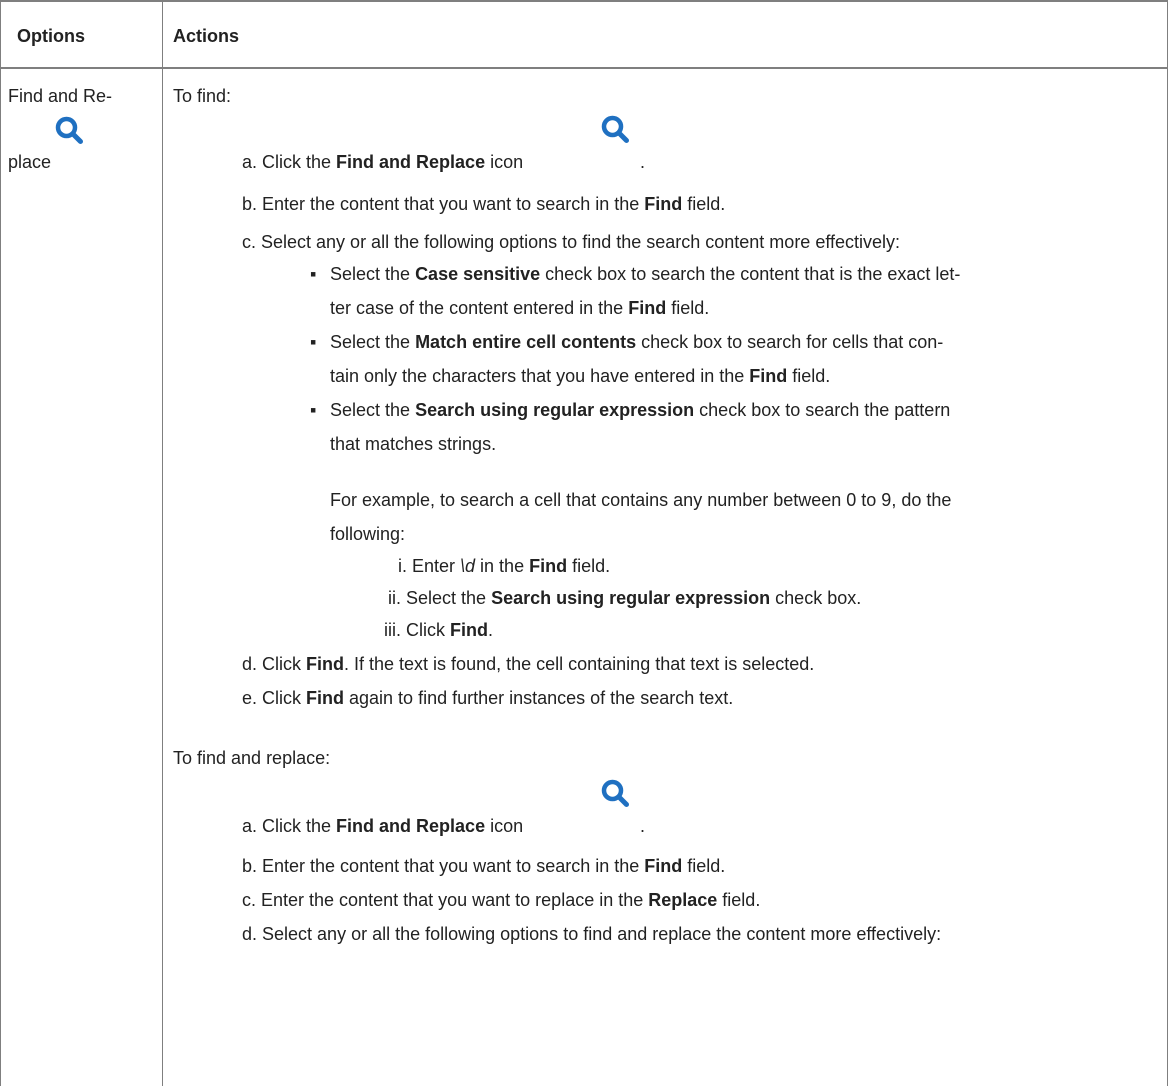  Describe the element at coordinates (643, 162) in the screenshot. I see `find-step-a-period: .` at that location.